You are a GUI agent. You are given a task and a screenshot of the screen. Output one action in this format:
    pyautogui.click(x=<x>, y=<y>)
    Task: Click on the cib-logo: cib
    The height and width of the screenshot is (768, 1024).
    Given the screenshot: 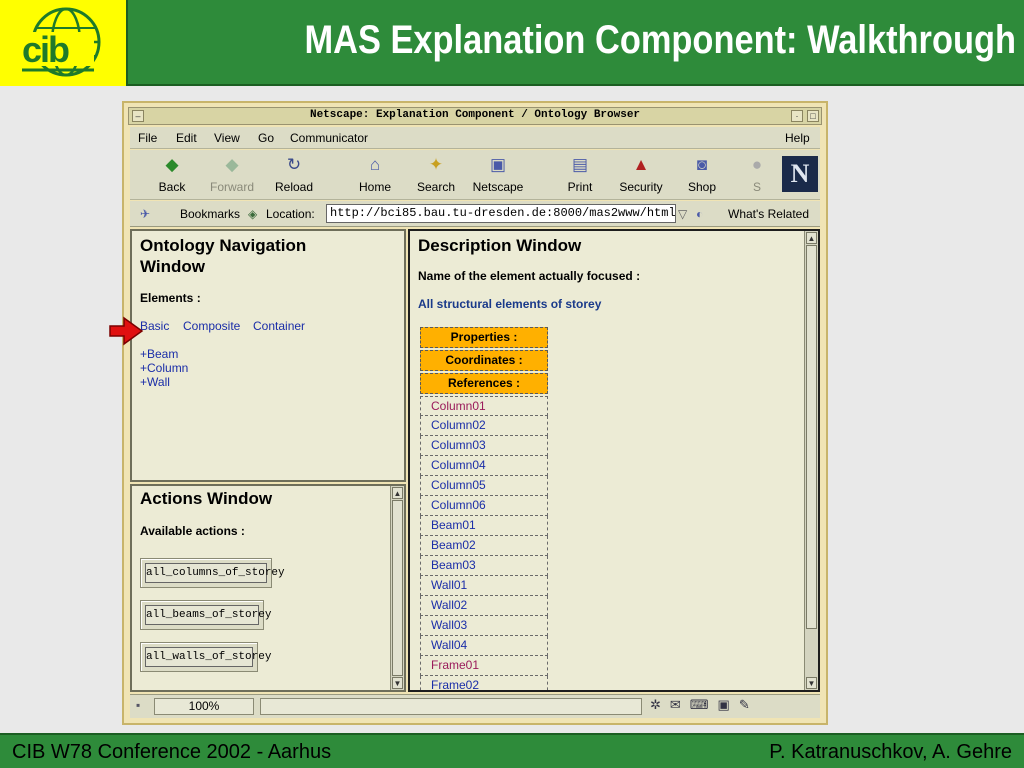 What is the action you would take?
    pyautogui.click(x=64, y=43)
    